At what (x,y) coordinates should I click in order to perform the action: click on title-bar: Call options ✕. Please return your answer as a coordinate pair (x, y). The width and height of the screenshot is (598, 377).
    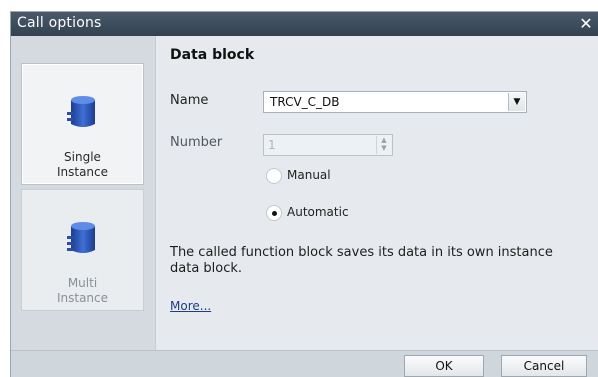
    Looking at the image, I should click on (304, 24).